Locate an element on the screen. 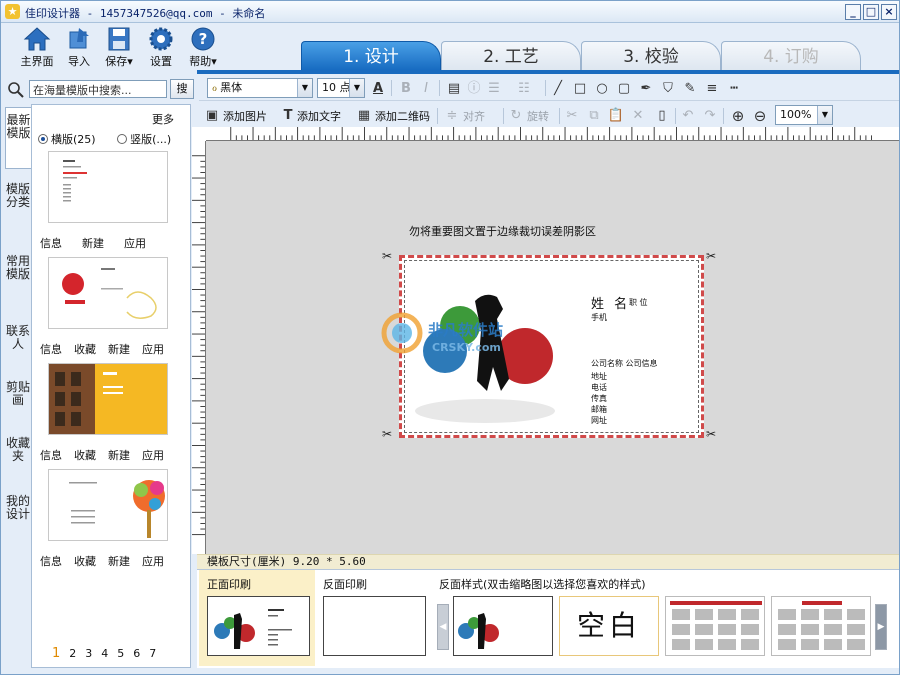  side-tab-my-designs: 我的设计 is located at coordinates (18, 525).